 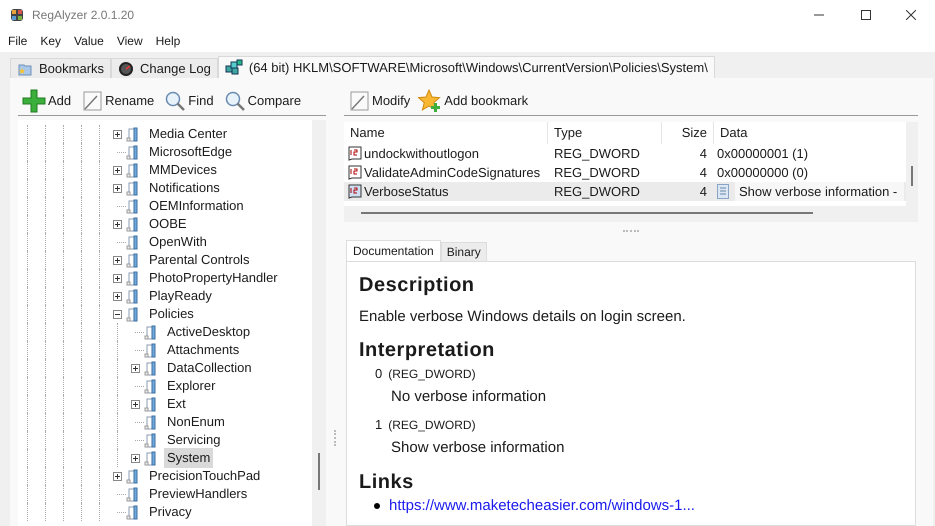 I want to click on window-title: RegAlyzer 2.0.1.20, so click(x=83, y=15).